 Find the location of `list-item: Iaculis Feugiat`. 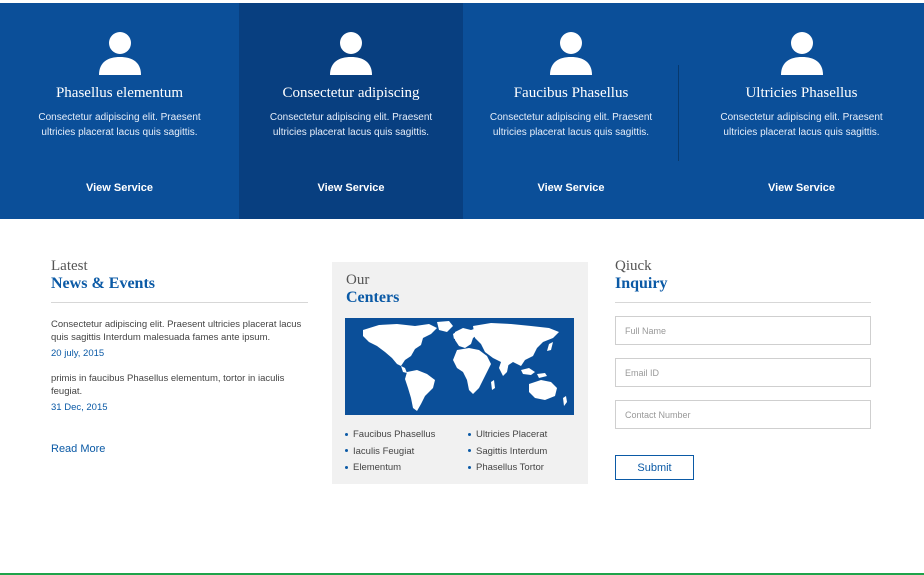

list-item: Iaculis Feugiat is located at coordinates (390, 453).